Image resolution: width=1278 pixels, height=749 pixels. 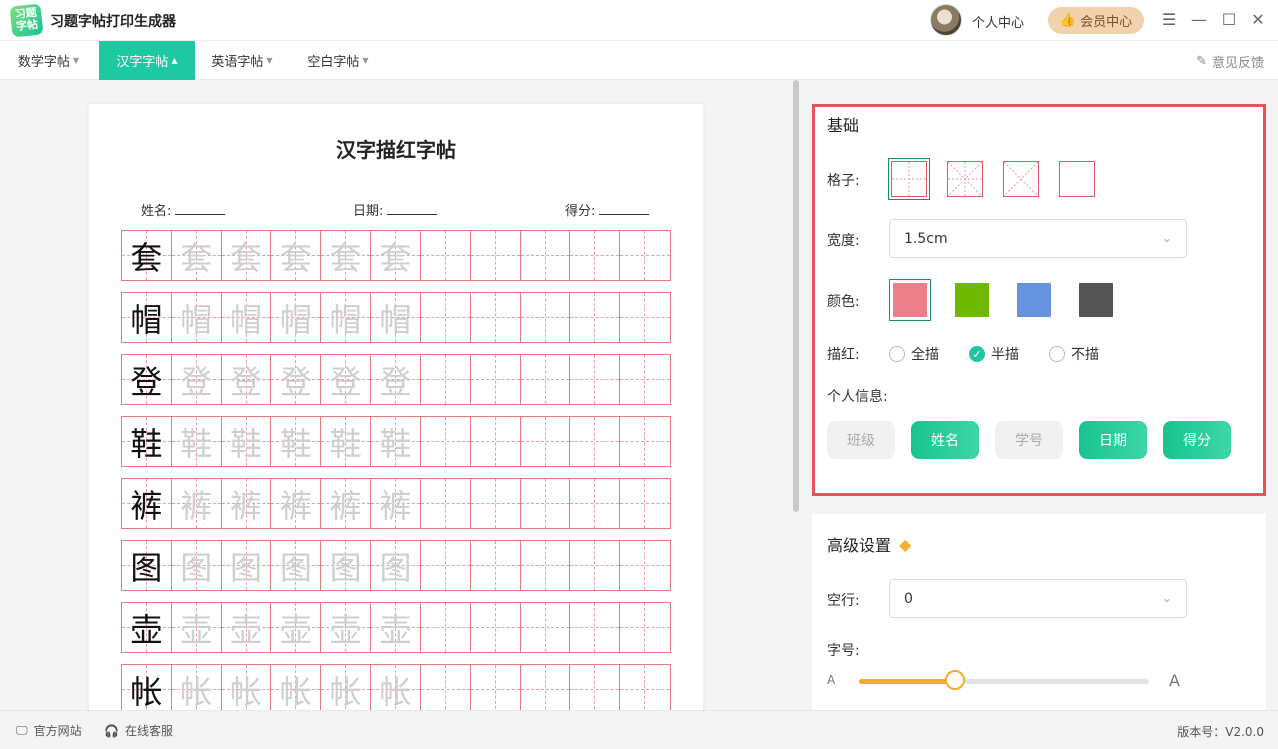 I want to click on trace-character: 鞋, so click(x=196, y=443).